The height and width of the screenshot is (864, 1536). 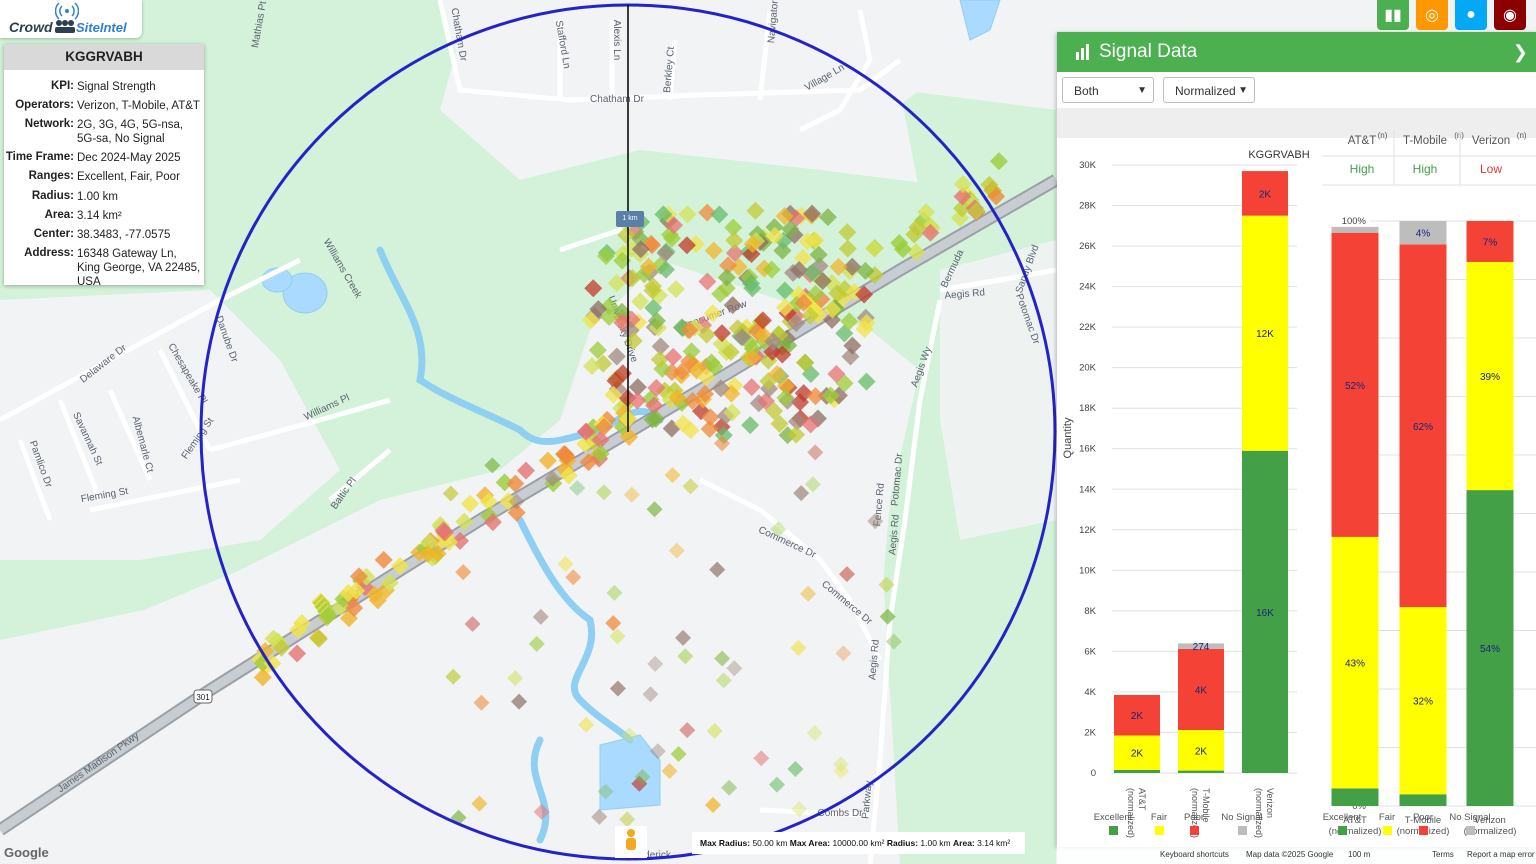 What do you see at coordinates (49, 124) in the screenshot?
I see `network-label: Network:` at bounding box center [49, 124].